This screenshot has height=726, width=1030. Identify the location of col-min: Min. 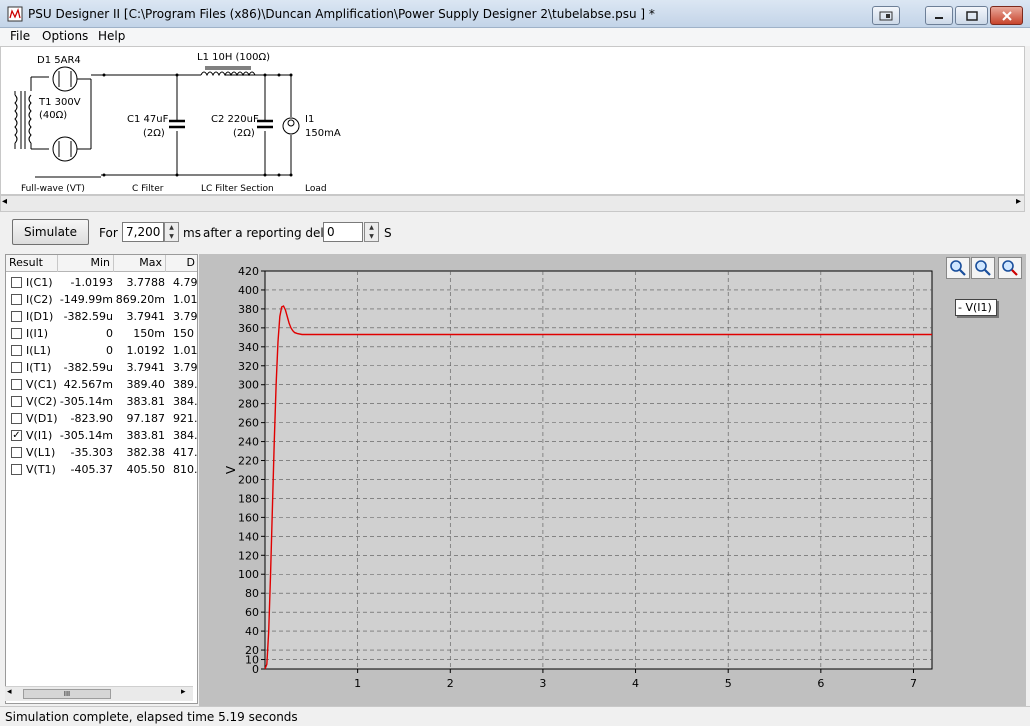
(86, 263).